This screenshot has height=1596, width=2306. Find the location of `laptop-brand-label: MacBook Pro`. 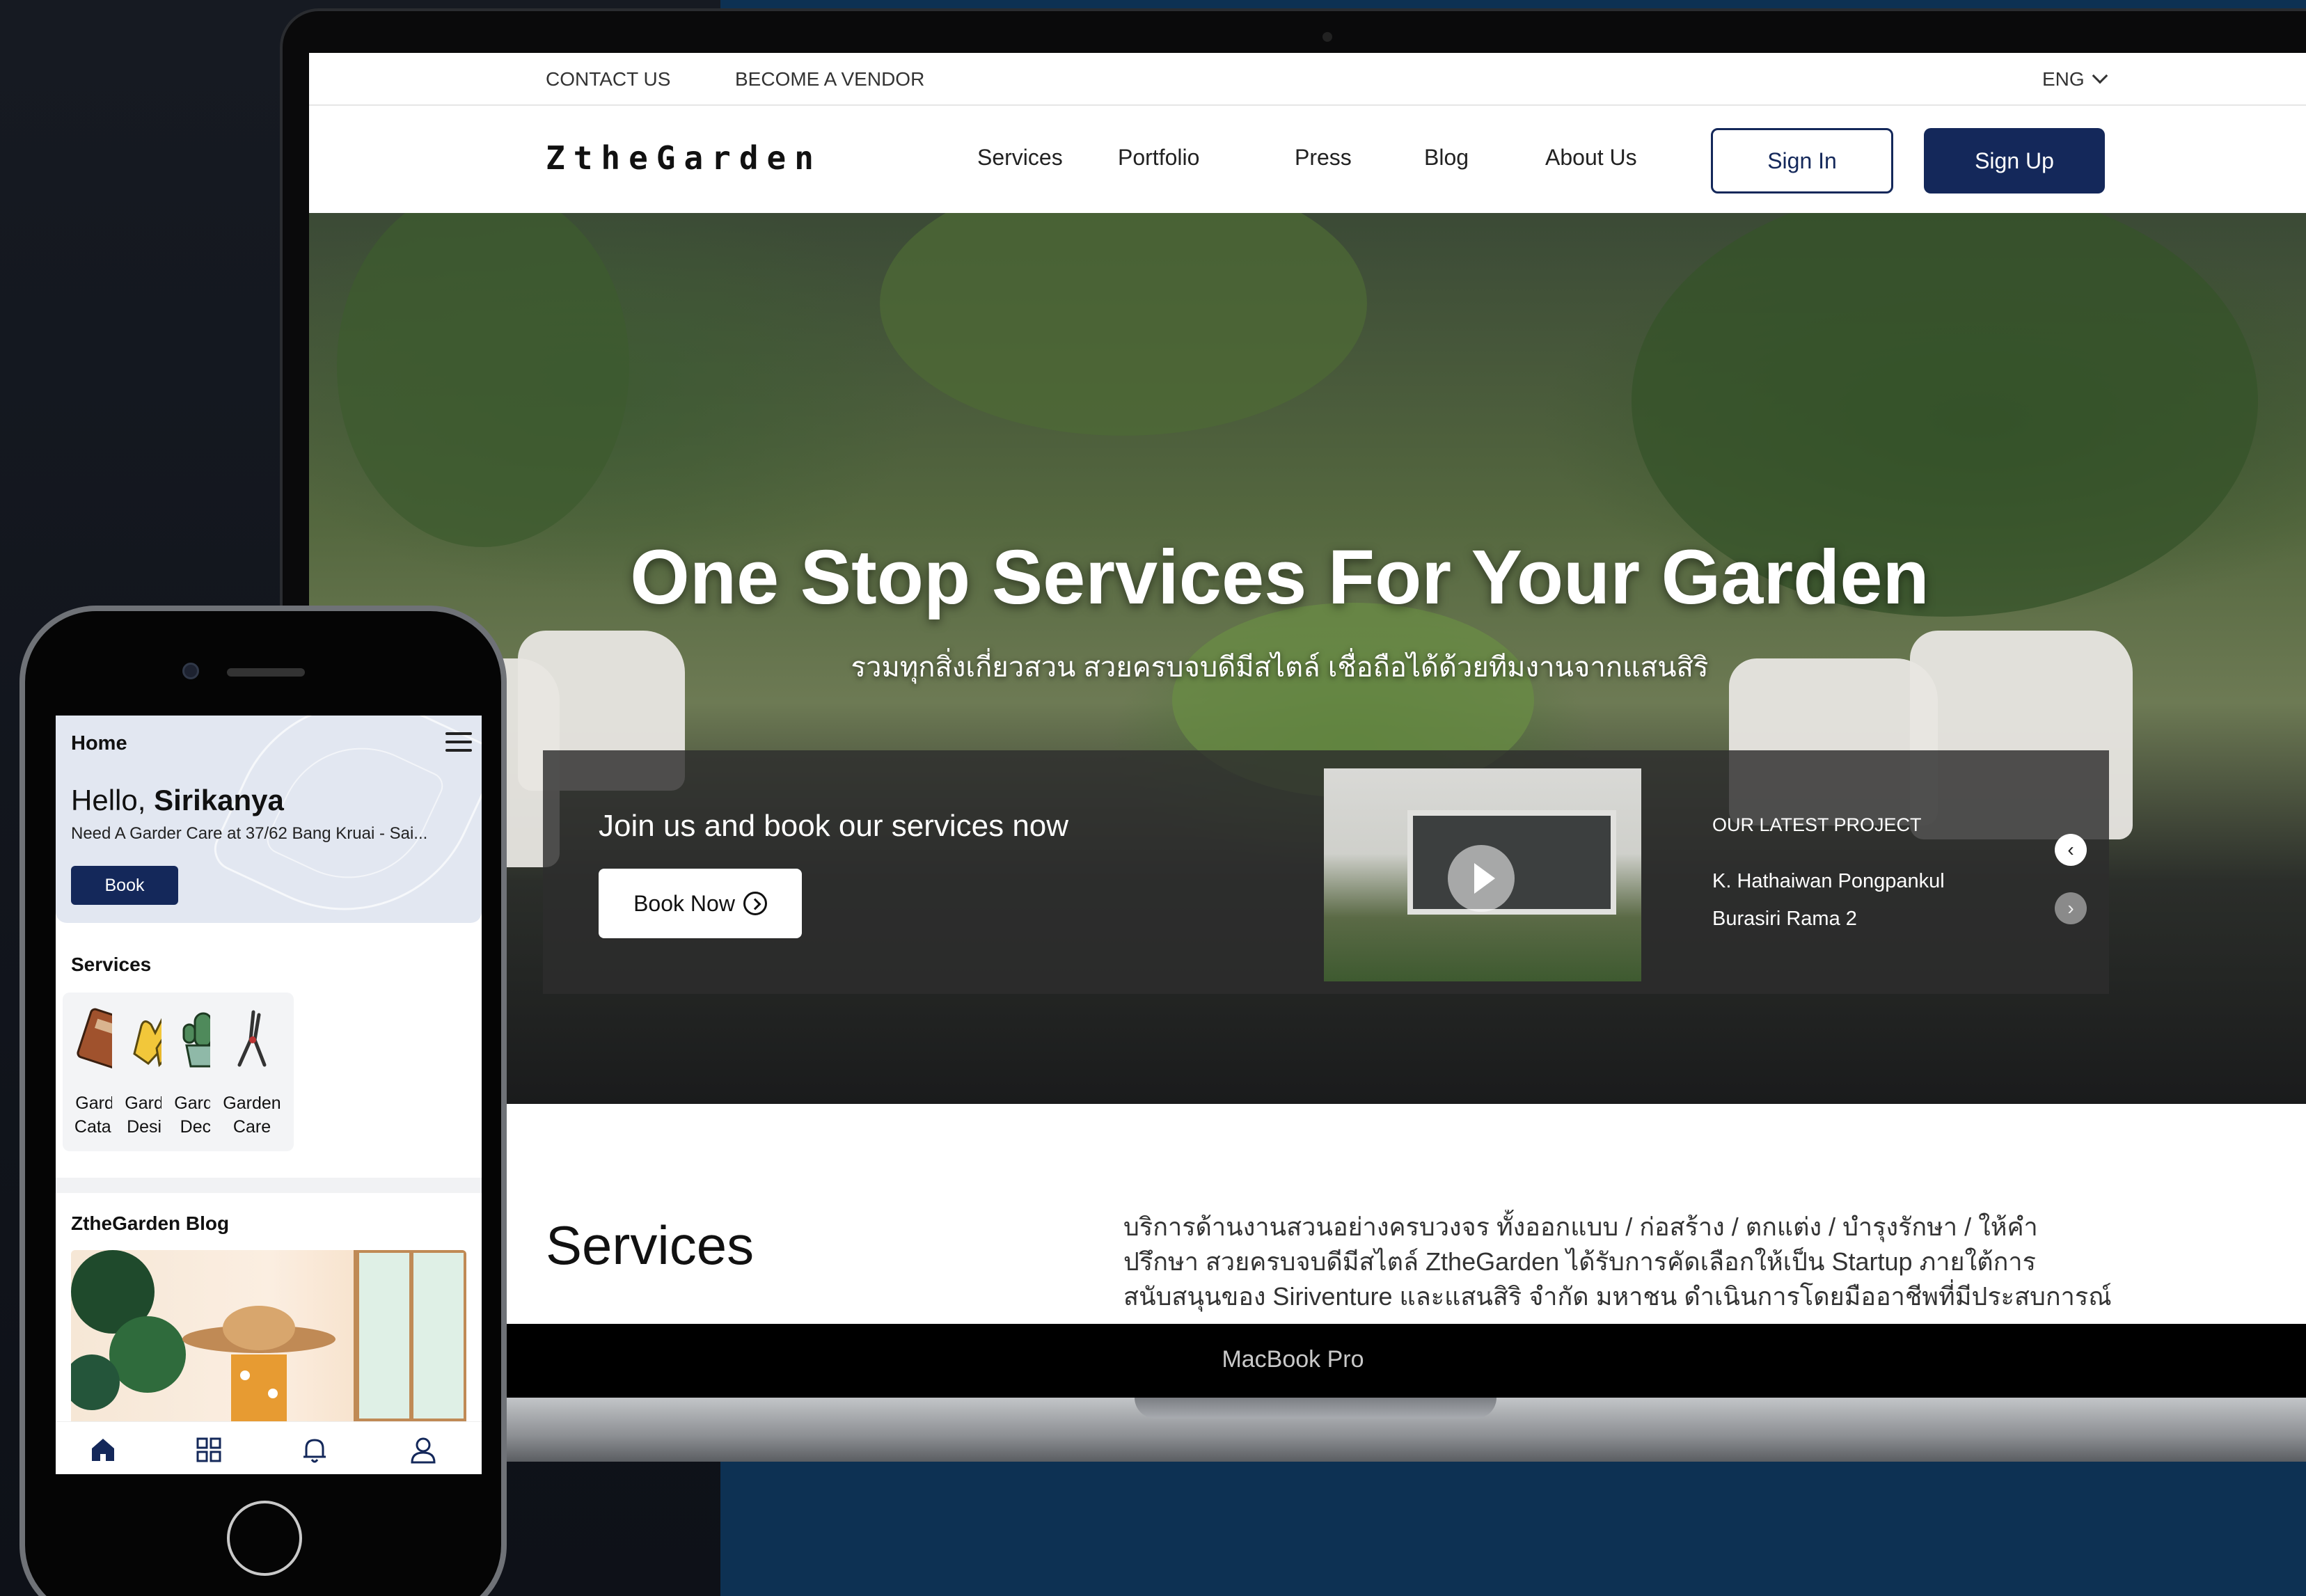

laptop-brand-label: MacBook Pro is located at coordinates (1293, 1360).